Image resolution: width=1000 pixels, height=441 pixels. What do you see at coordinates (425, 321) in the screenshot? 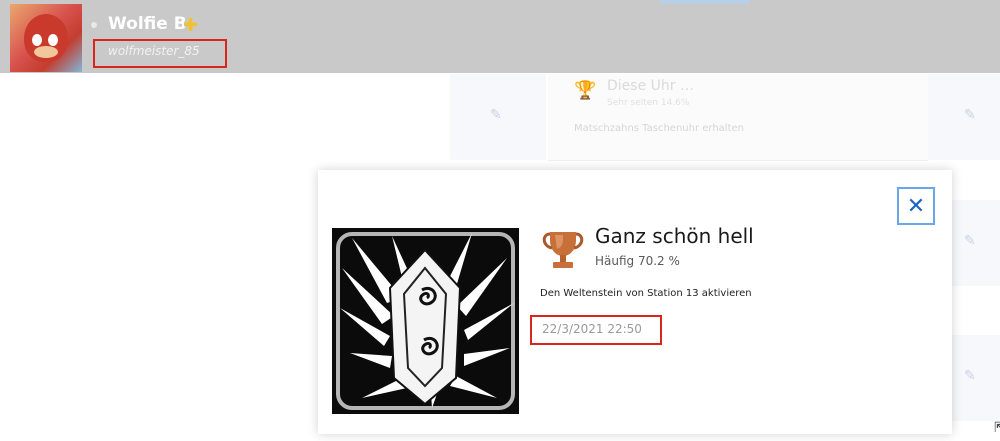
I see `spiral-crystal-icon` at bounding box center [425, 321].